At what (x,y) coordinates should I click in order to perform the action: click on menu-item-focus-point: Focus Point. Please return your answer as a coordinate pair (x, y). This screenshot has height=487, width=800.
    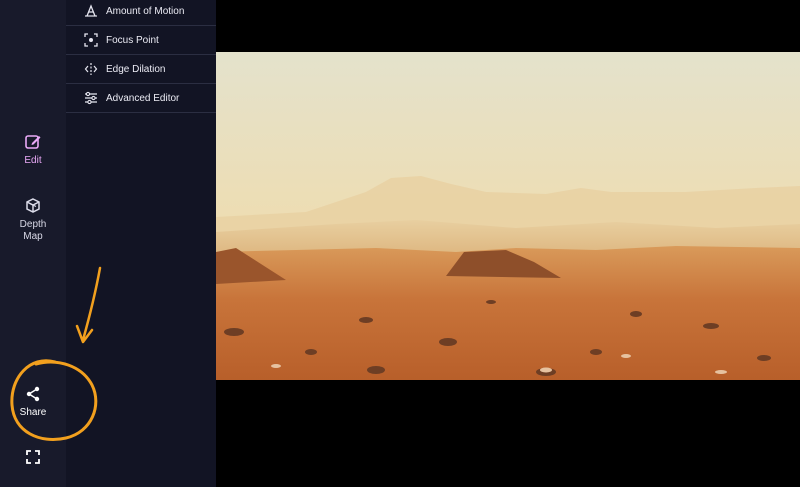
    Looking at the image, I should click on (141, 40).